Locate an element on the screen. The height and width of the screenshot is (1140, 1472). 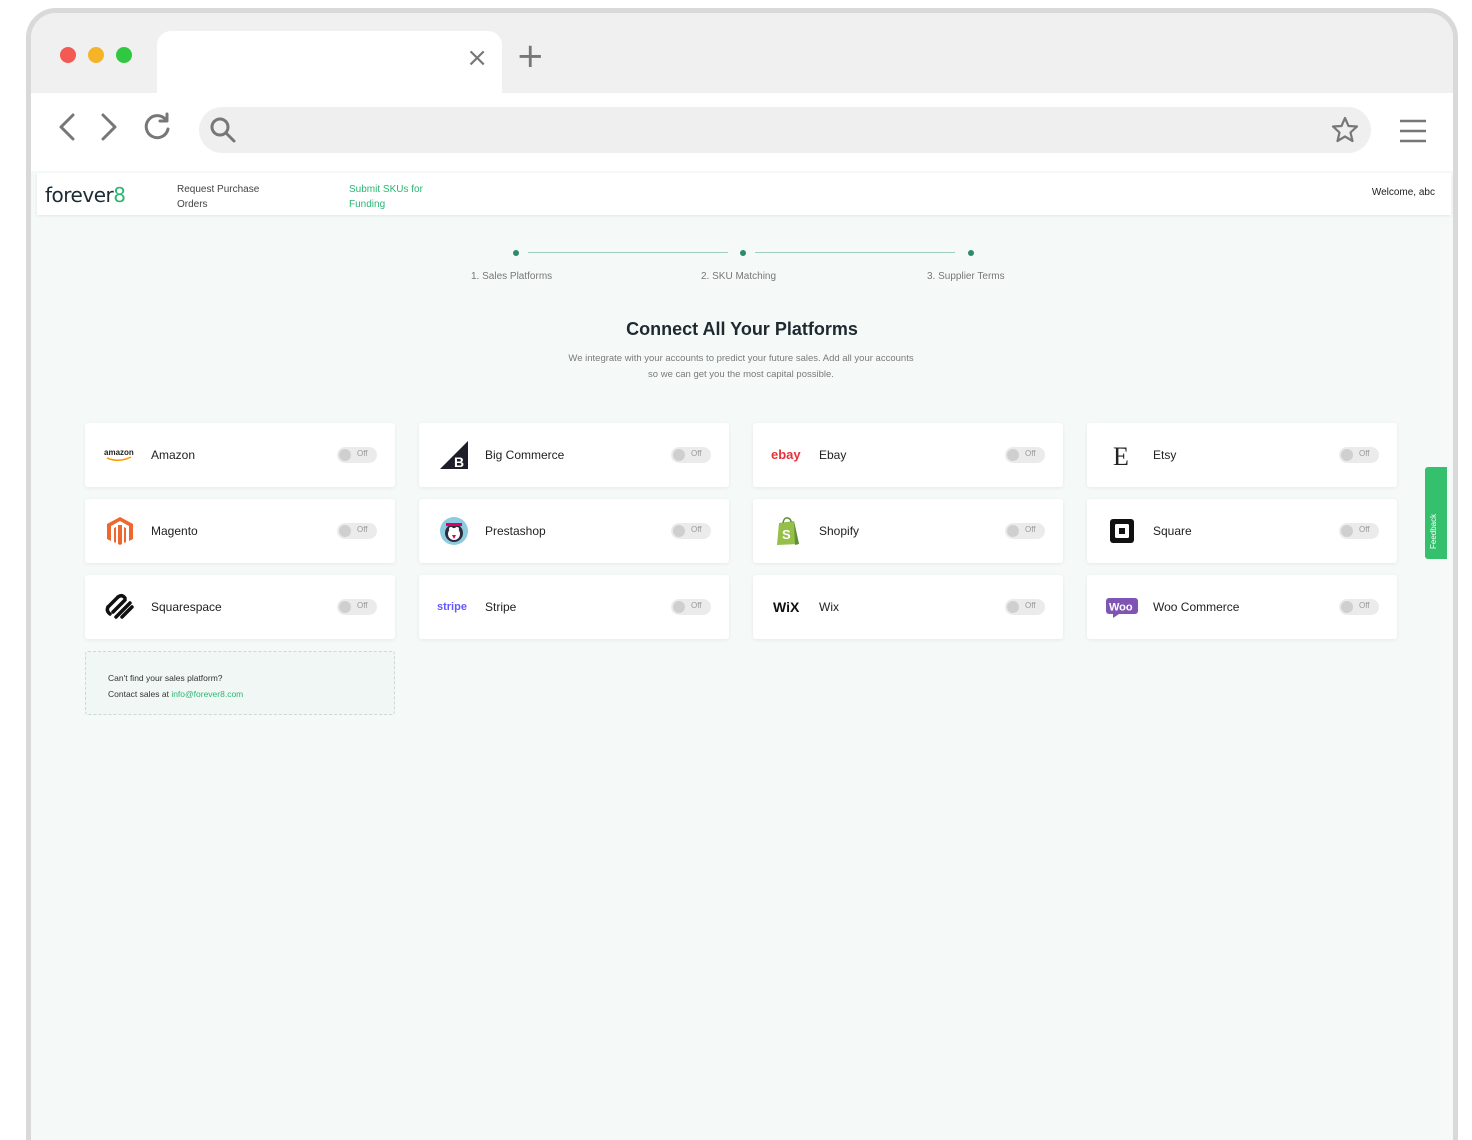
logo-text: forever is located at coordinates (79, 195).